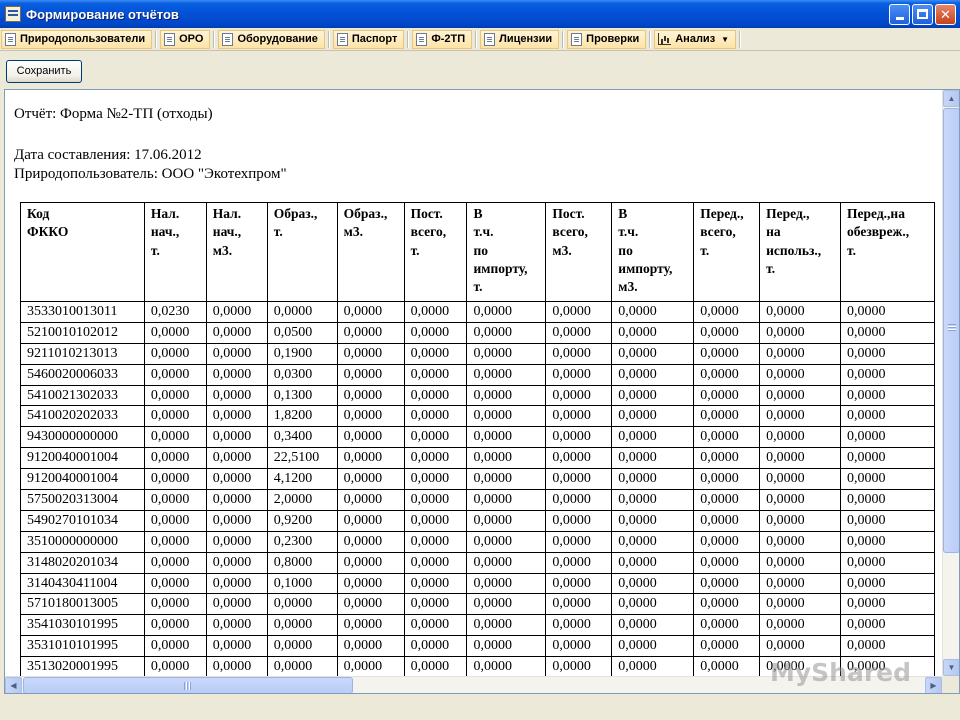  I want to click on fkko-code-cell: 9211010213013, so click(82, 353).